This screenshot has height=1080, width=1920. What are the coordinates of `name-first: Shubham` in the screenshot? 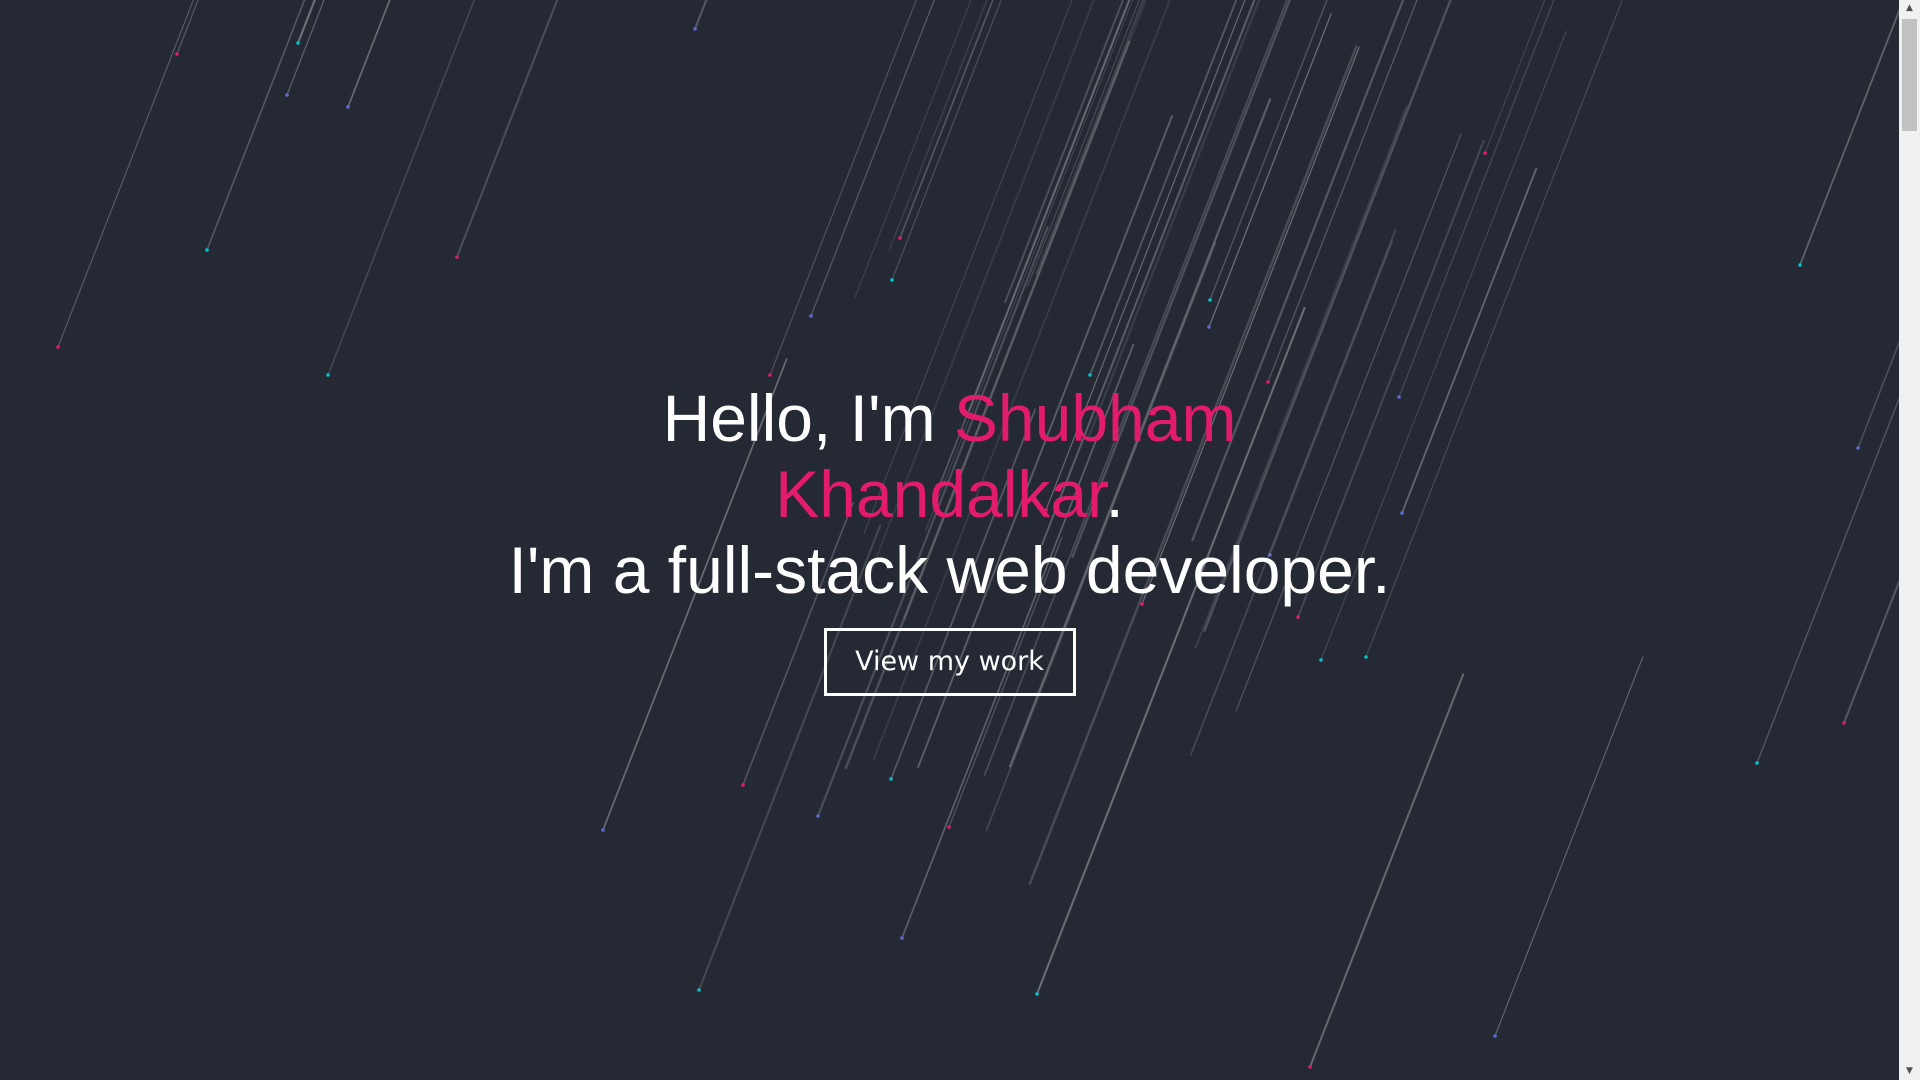 It's located at (1095, 418).